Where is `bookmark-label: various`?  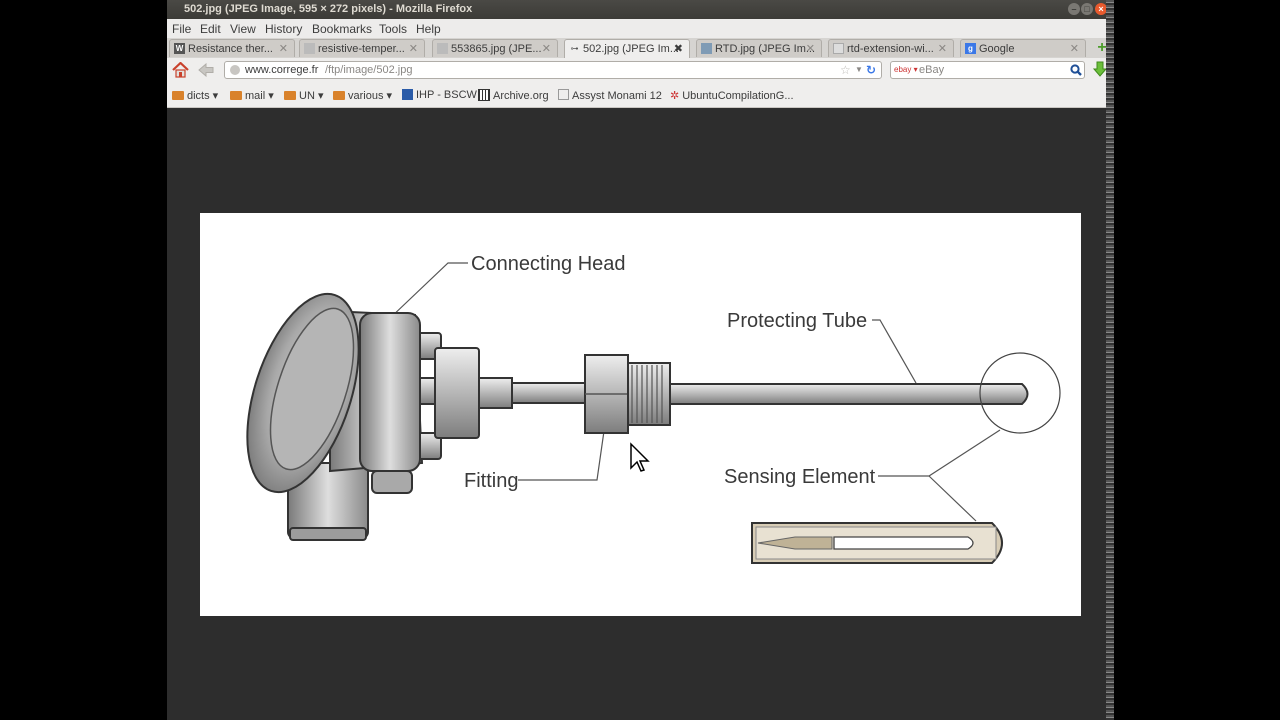 bookmark-label: various is located at coordinates (366, 96).